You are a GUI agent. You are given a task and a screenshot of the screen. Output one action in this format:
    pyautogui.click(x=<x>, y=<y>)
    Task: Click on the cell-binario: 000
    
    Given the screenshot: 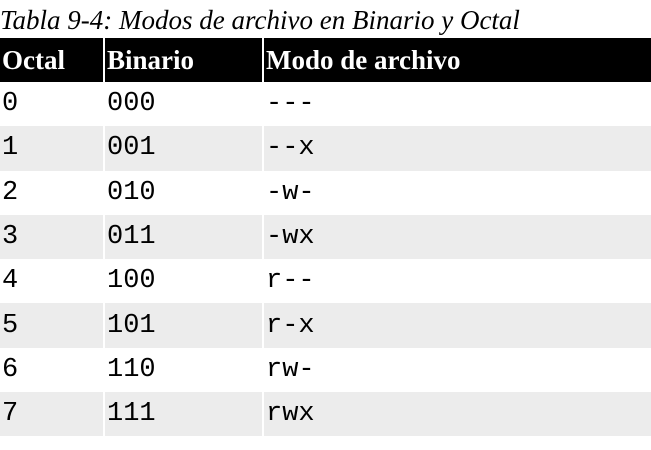 What is the action you would take?
    pyautogui.click(x=183, y=104)
    